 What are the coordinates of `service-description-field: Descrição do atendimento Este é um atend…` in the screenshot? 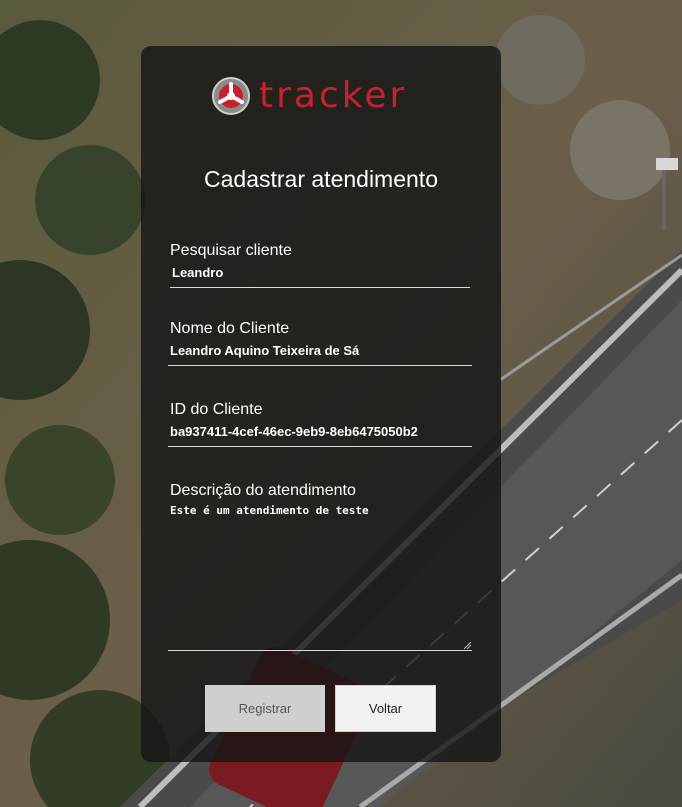 It's located at (320, 566).